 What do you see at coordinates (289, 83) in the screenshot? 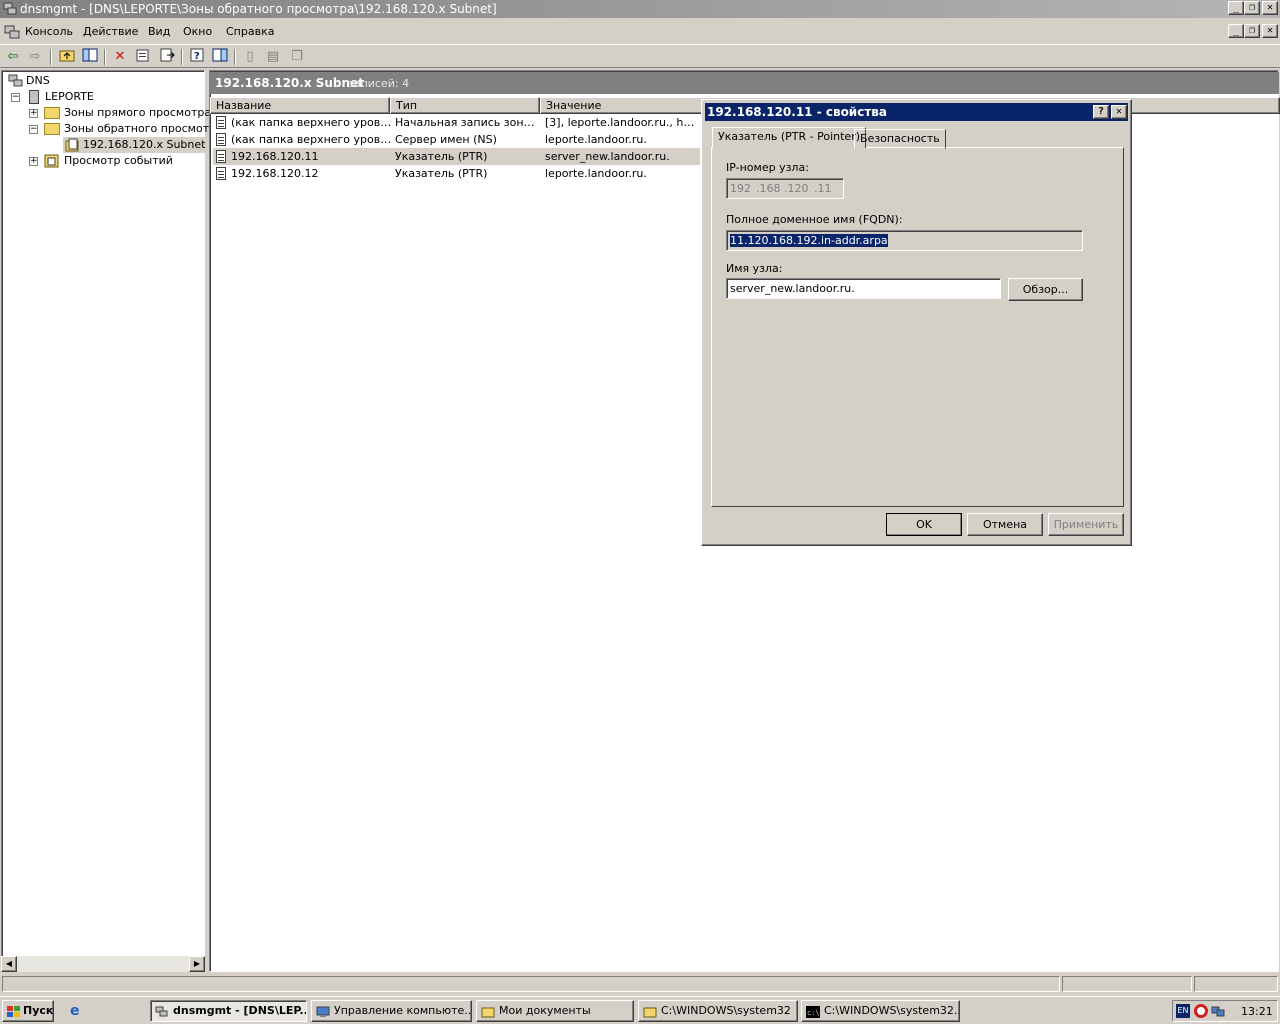
I see `list-title: 192.168.120.x Subnet` at bounding box center [289, 83].